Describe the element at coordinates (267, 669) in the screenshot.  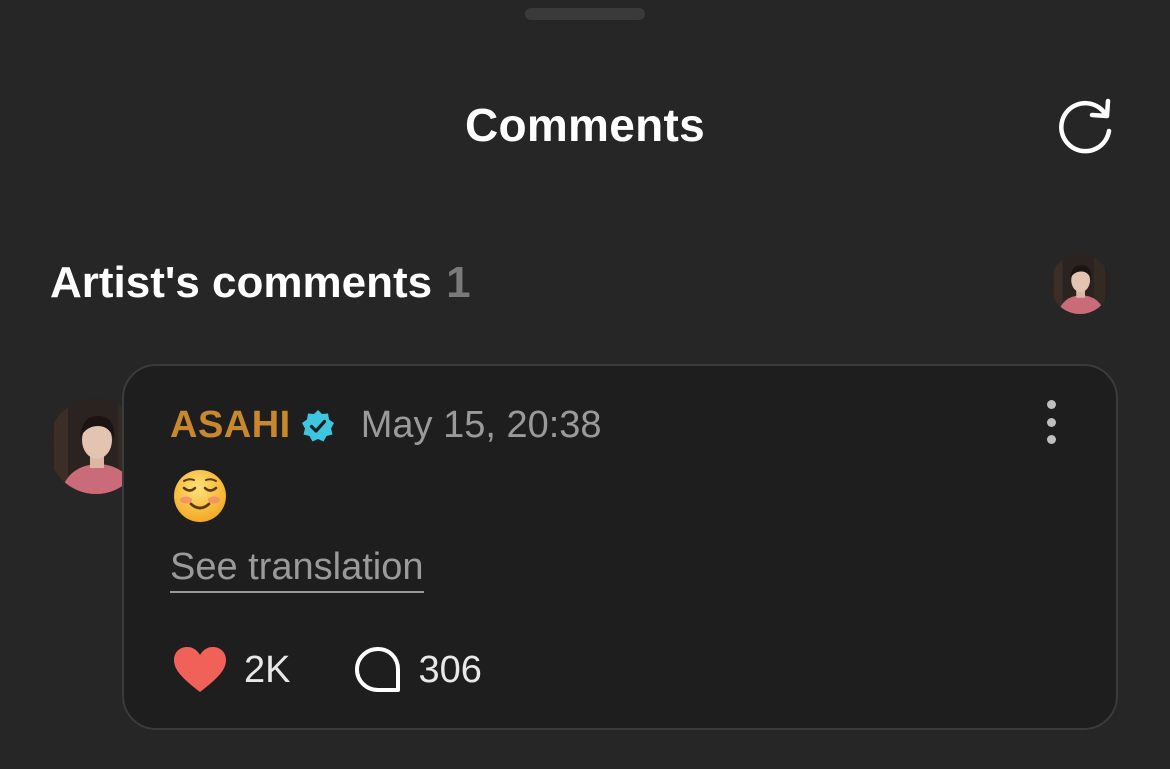
I see `like-count: 2K` at that location.